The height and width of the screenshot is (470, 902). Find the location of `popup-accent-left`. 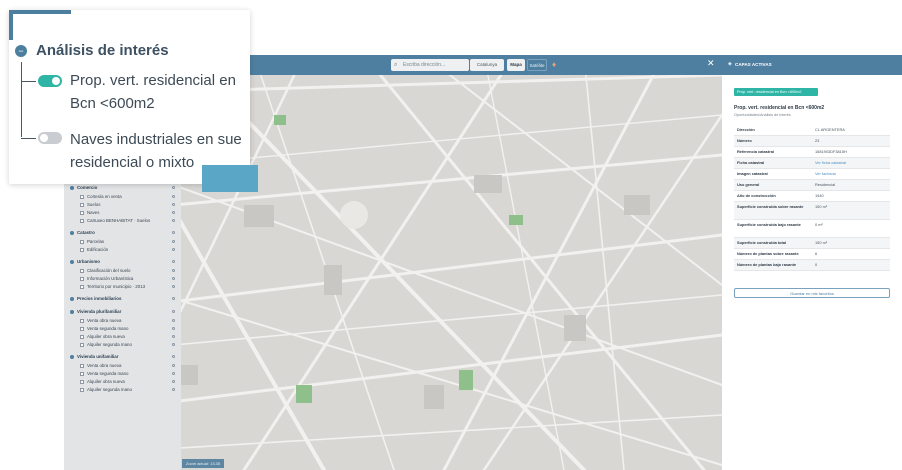

popup-accent-left is located at coordinates (11, 25).